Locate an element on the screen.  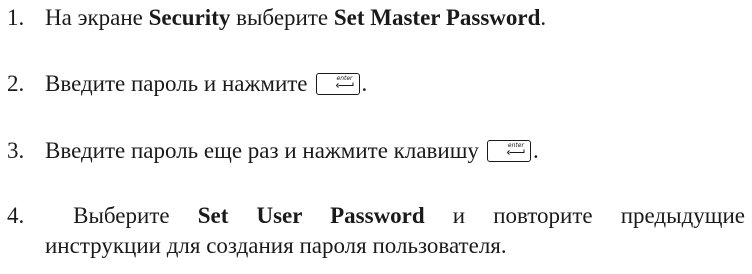
step-number: 2. is located at coordinates (16, 83).